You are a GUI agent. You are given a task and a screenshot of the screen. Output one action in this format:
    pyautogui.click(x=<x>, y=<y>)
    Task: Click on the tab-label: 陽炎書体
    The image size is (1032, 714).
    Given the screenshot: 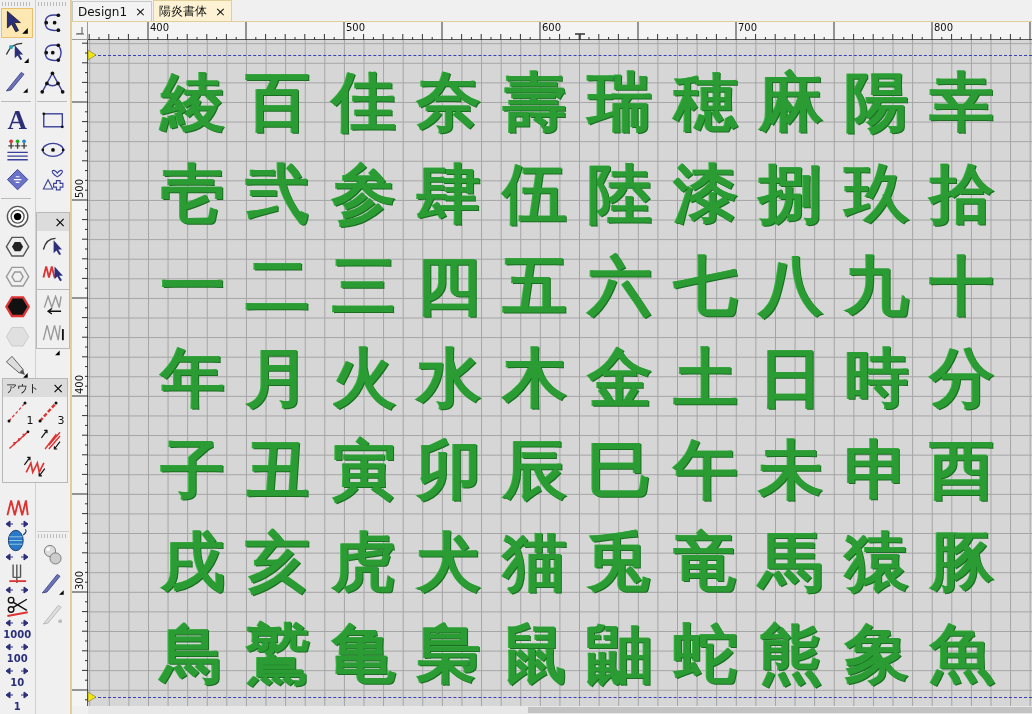 What is the action you would take?
    pyautogui.click(x=183, y=11)
    